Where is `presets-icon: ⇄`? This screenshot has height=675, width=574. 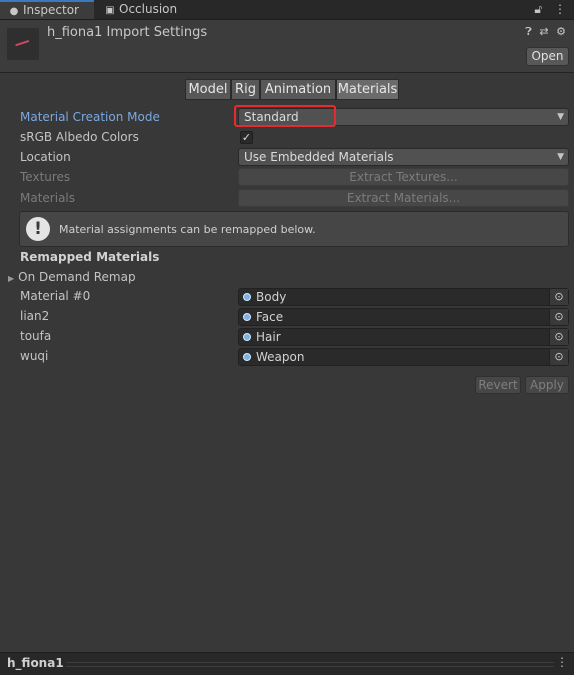 presets-icon: ⇄ is located at coordinates (544, 31).